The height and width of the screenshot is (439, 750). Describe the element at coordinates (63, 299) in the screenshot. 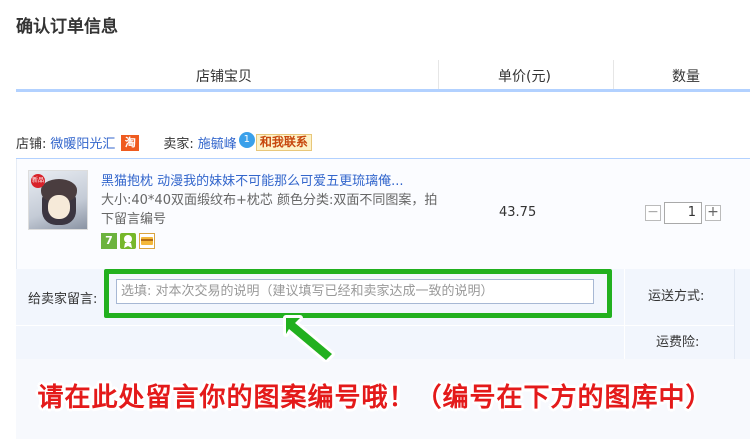

I see `message-label: 给卖家留言:` at that location.